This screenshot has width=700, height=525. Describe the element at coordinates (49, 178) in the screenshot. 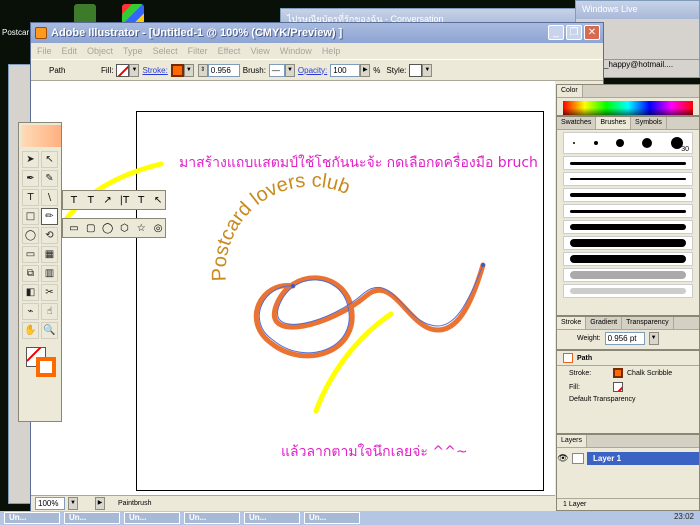

I see `pencil-tool-icon: ✎` at that location.